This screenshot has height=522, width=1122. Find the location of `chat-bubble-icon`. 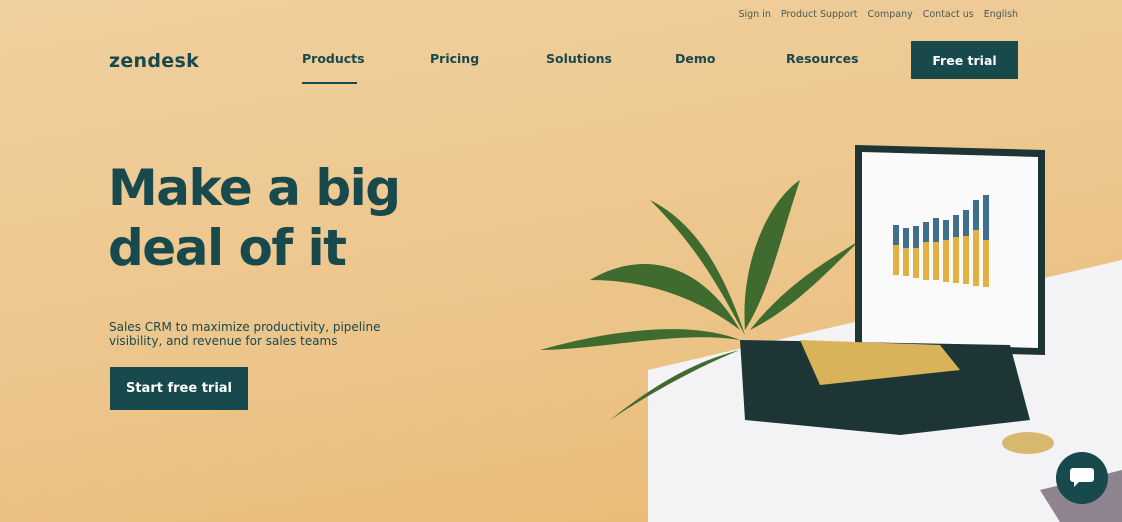

chat-bubble-icon is located at coordinates (1082, 477).